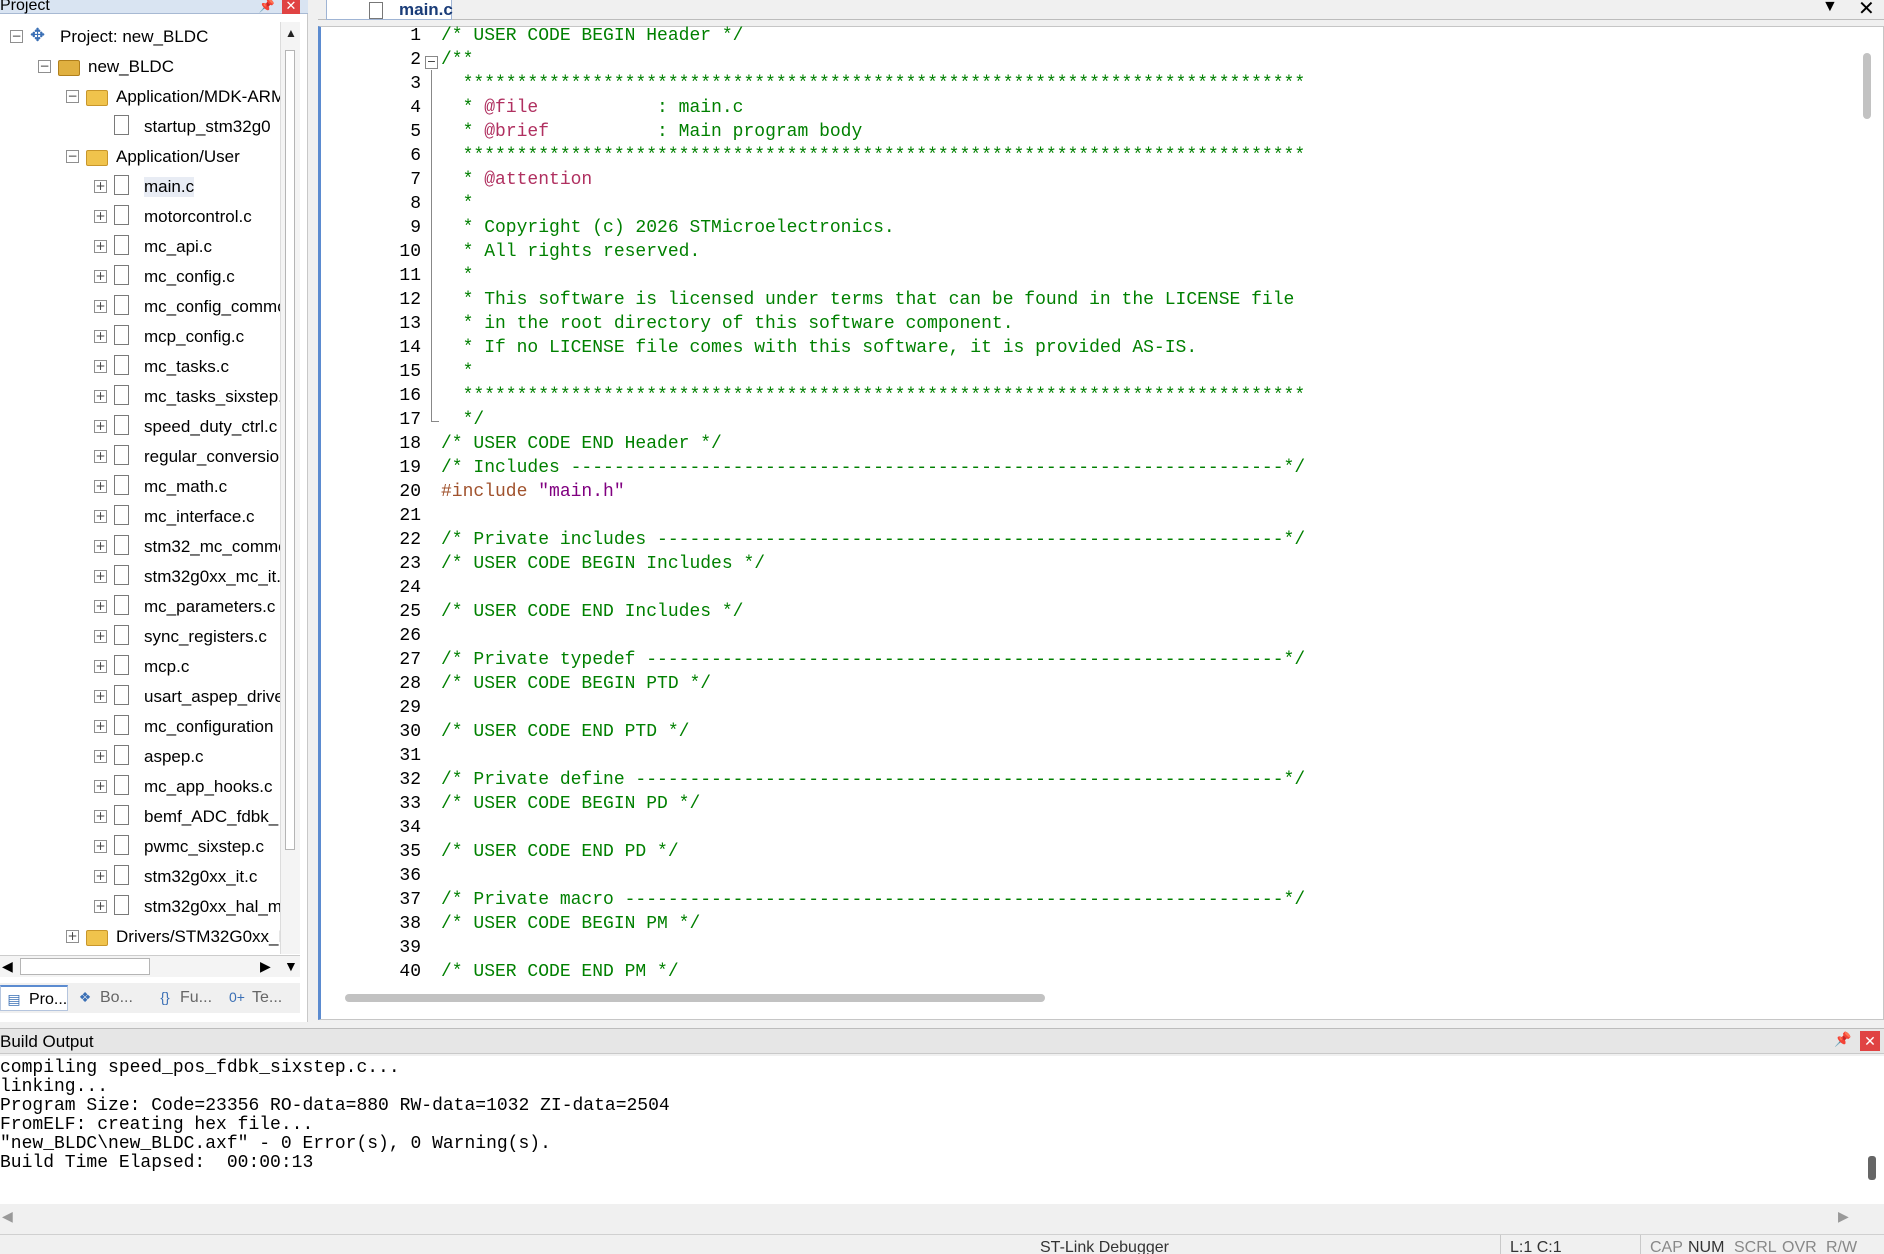 This screenshot has height=1254, width=1884. Describe the element at coordinates (140, 487) in the screenshot. I see `tree-item: + mc_math.c` at that location.